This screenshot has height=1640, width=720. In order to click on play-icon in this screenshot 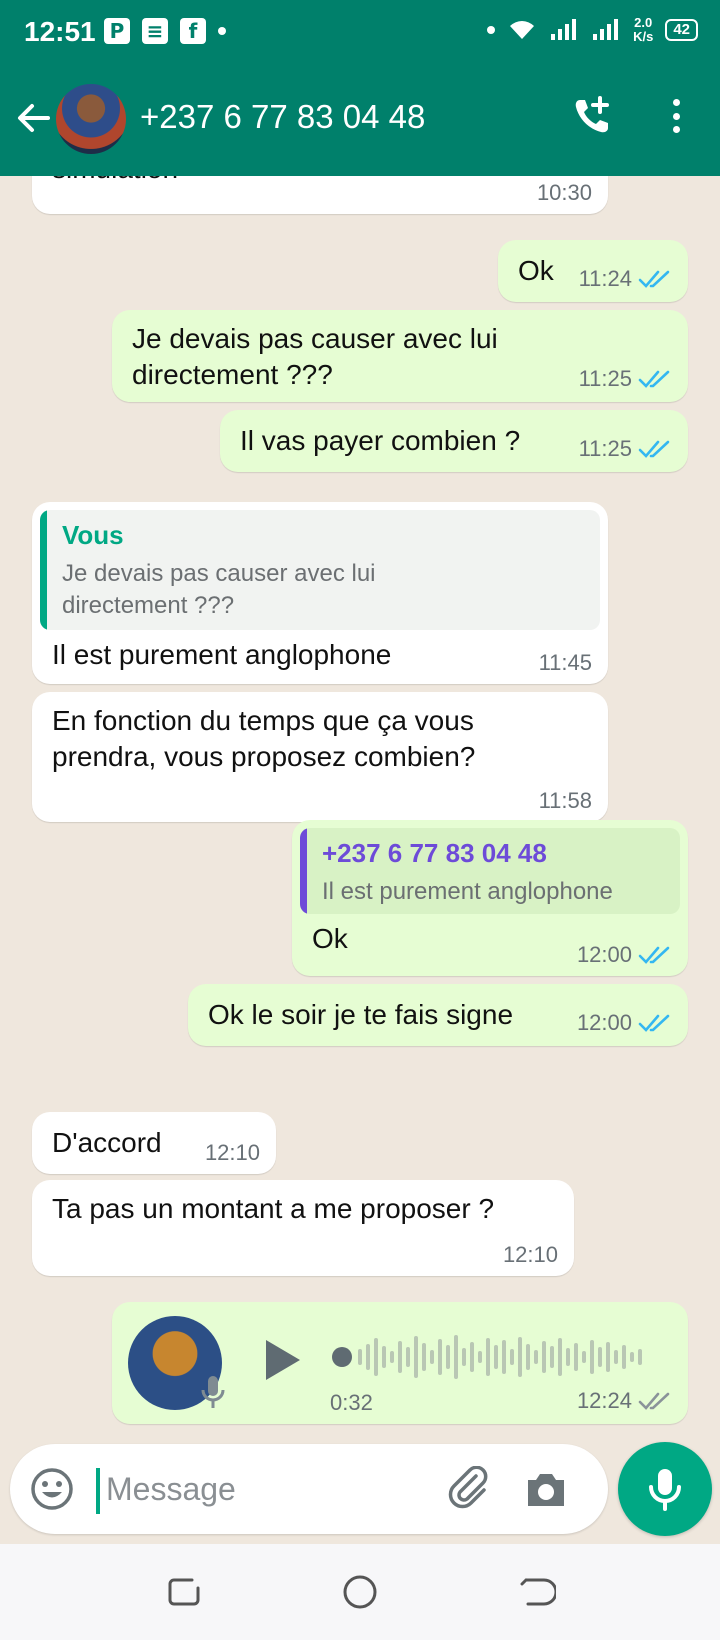, I will do `click(282, 1360)`.